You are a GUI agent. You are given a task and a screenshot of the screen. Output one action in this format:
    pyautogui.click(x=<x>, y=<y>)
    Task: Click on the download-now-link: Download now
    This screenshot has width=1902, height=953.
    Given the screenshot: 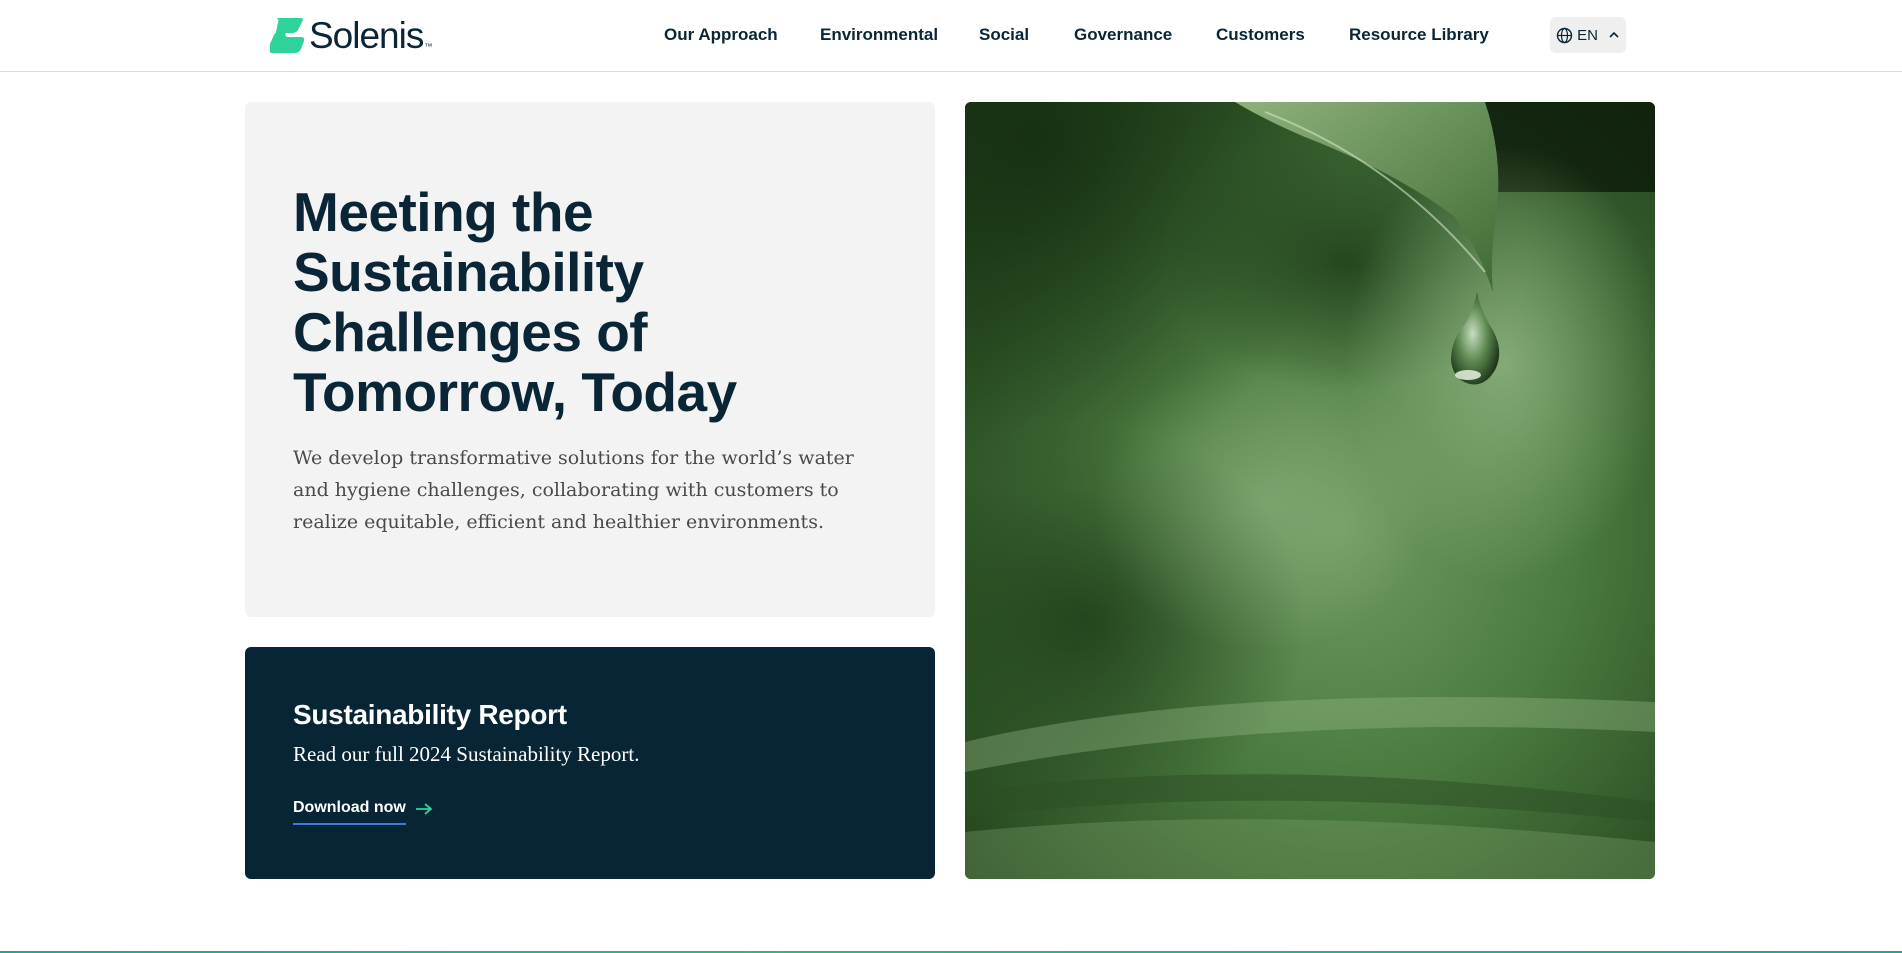 What is the action you would take?
    pyautogui.click(x=363, y=812)
    